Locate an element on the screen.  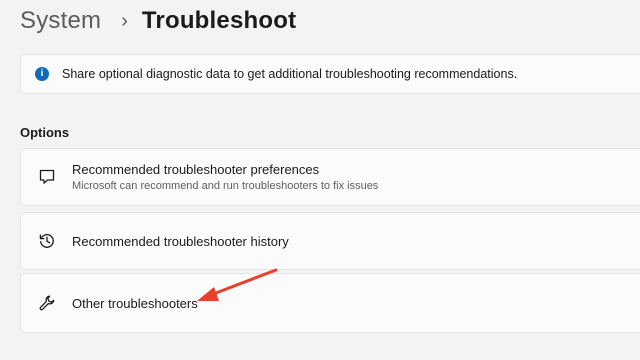
breadcrumb: System › Troubleshoot is located at coordinates (158, 21).